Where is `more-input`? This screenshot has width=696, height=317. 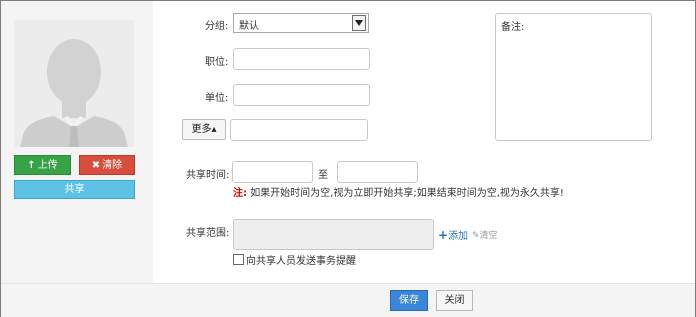 more-input is located at coordinates (299, 130).